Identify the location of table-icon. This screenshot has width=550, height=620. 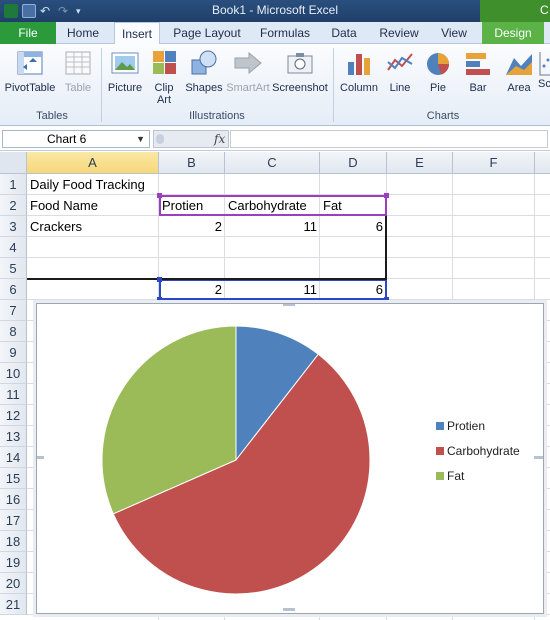
(78, 63).